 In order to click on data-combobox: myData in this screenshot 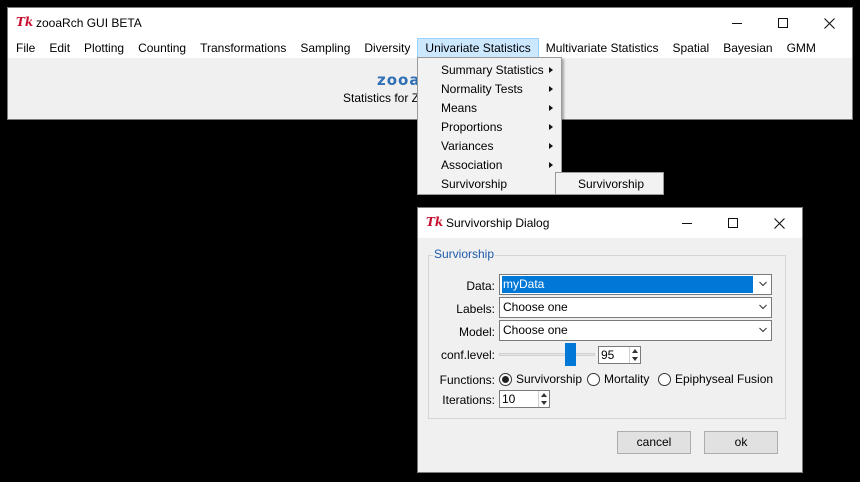, I will do `click(635, 284)`.